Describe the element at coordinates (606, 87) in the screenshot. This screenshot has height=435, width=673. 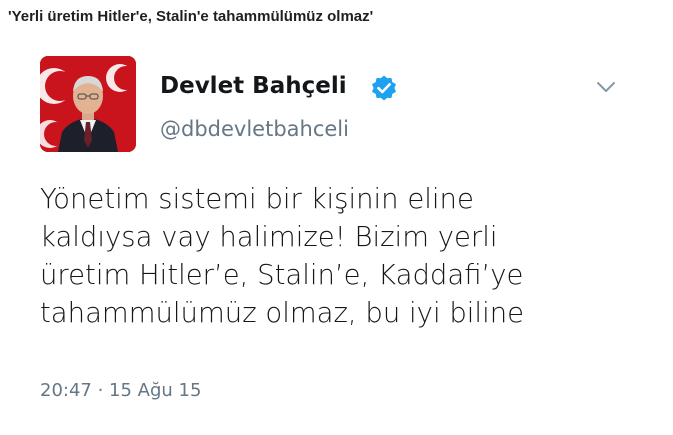
I see `chevron-down-icon` at that location.